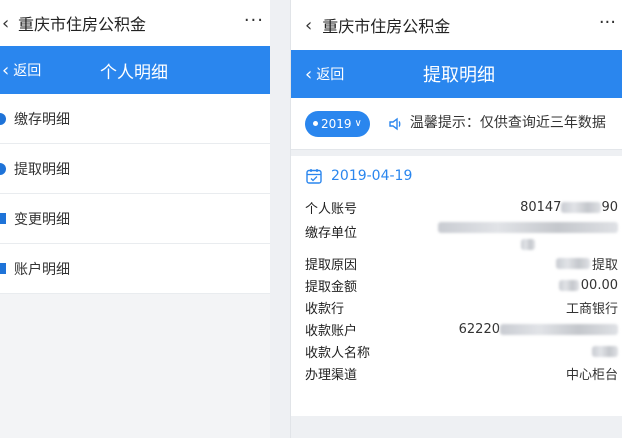 Image resolution: width=622 pixels, height=438 pixels. Describe the element at coordinates (463, 263) in the screenshot. I see `field-withdraw-reason: 提取原因 提取` at that location.